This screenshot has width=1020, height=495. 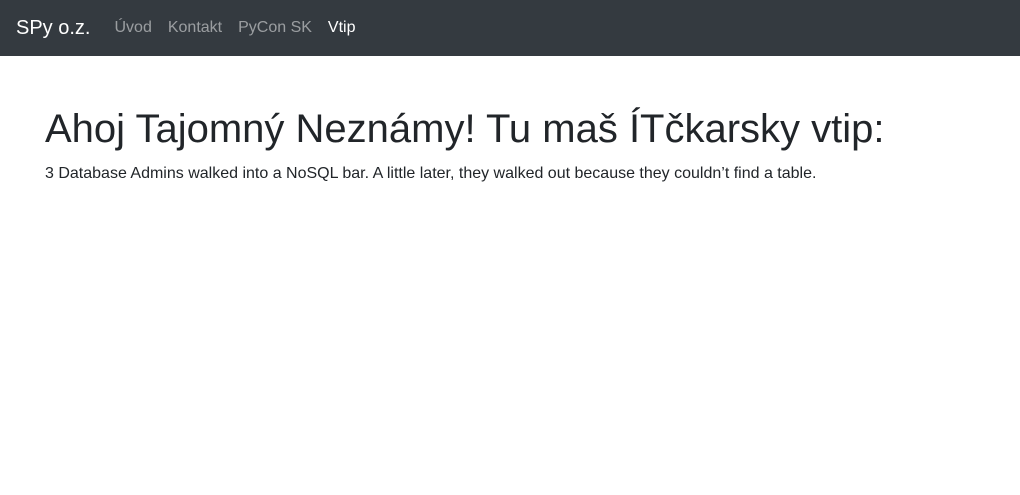 I want to click on nav-link-uvod: Úvod, so click(x=132, y=28).